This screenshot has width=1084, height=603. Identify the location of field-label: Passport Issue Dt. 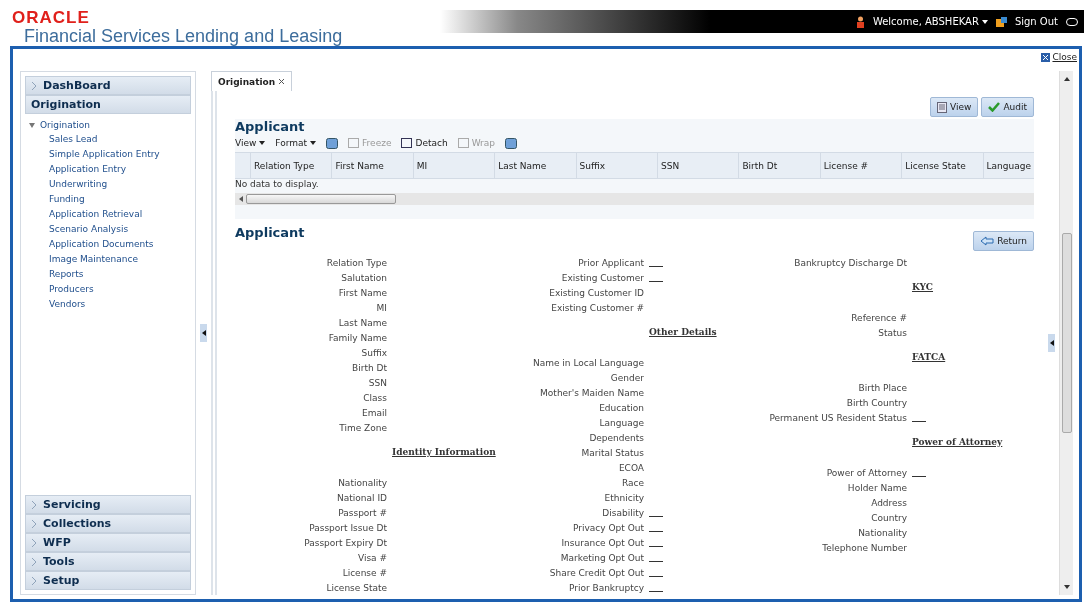
(348, 527).